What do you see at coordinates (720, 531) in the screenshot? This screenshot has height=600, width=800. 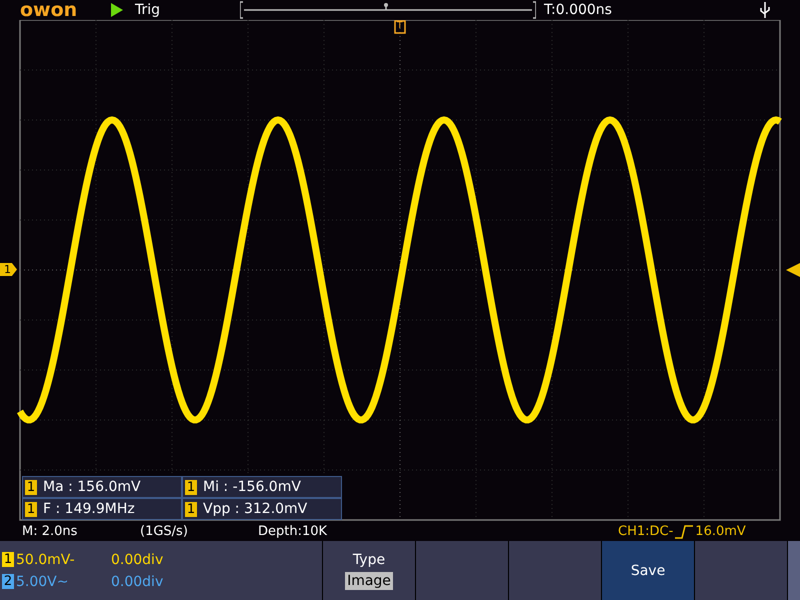 I see `trigger-level-label: 16.0mV` at bounding box center [720, 531].